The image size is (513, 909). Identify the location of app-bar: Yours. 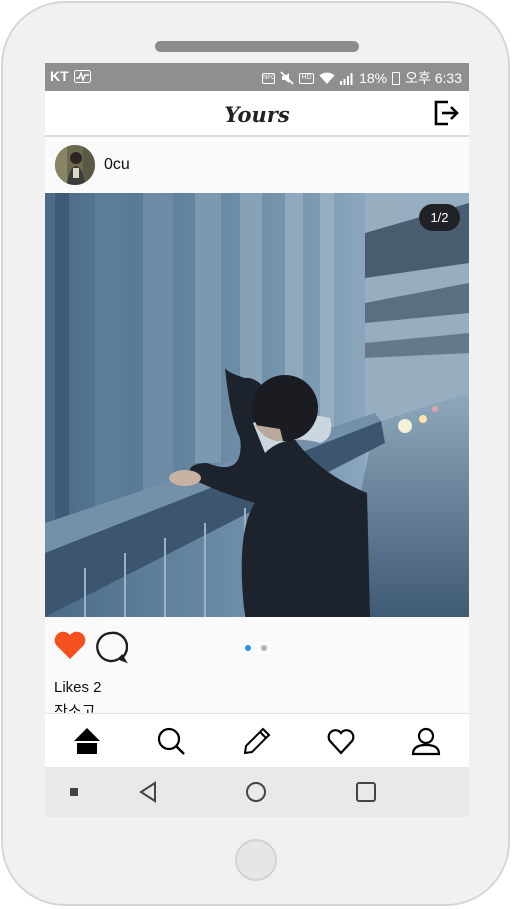
(257, 114).